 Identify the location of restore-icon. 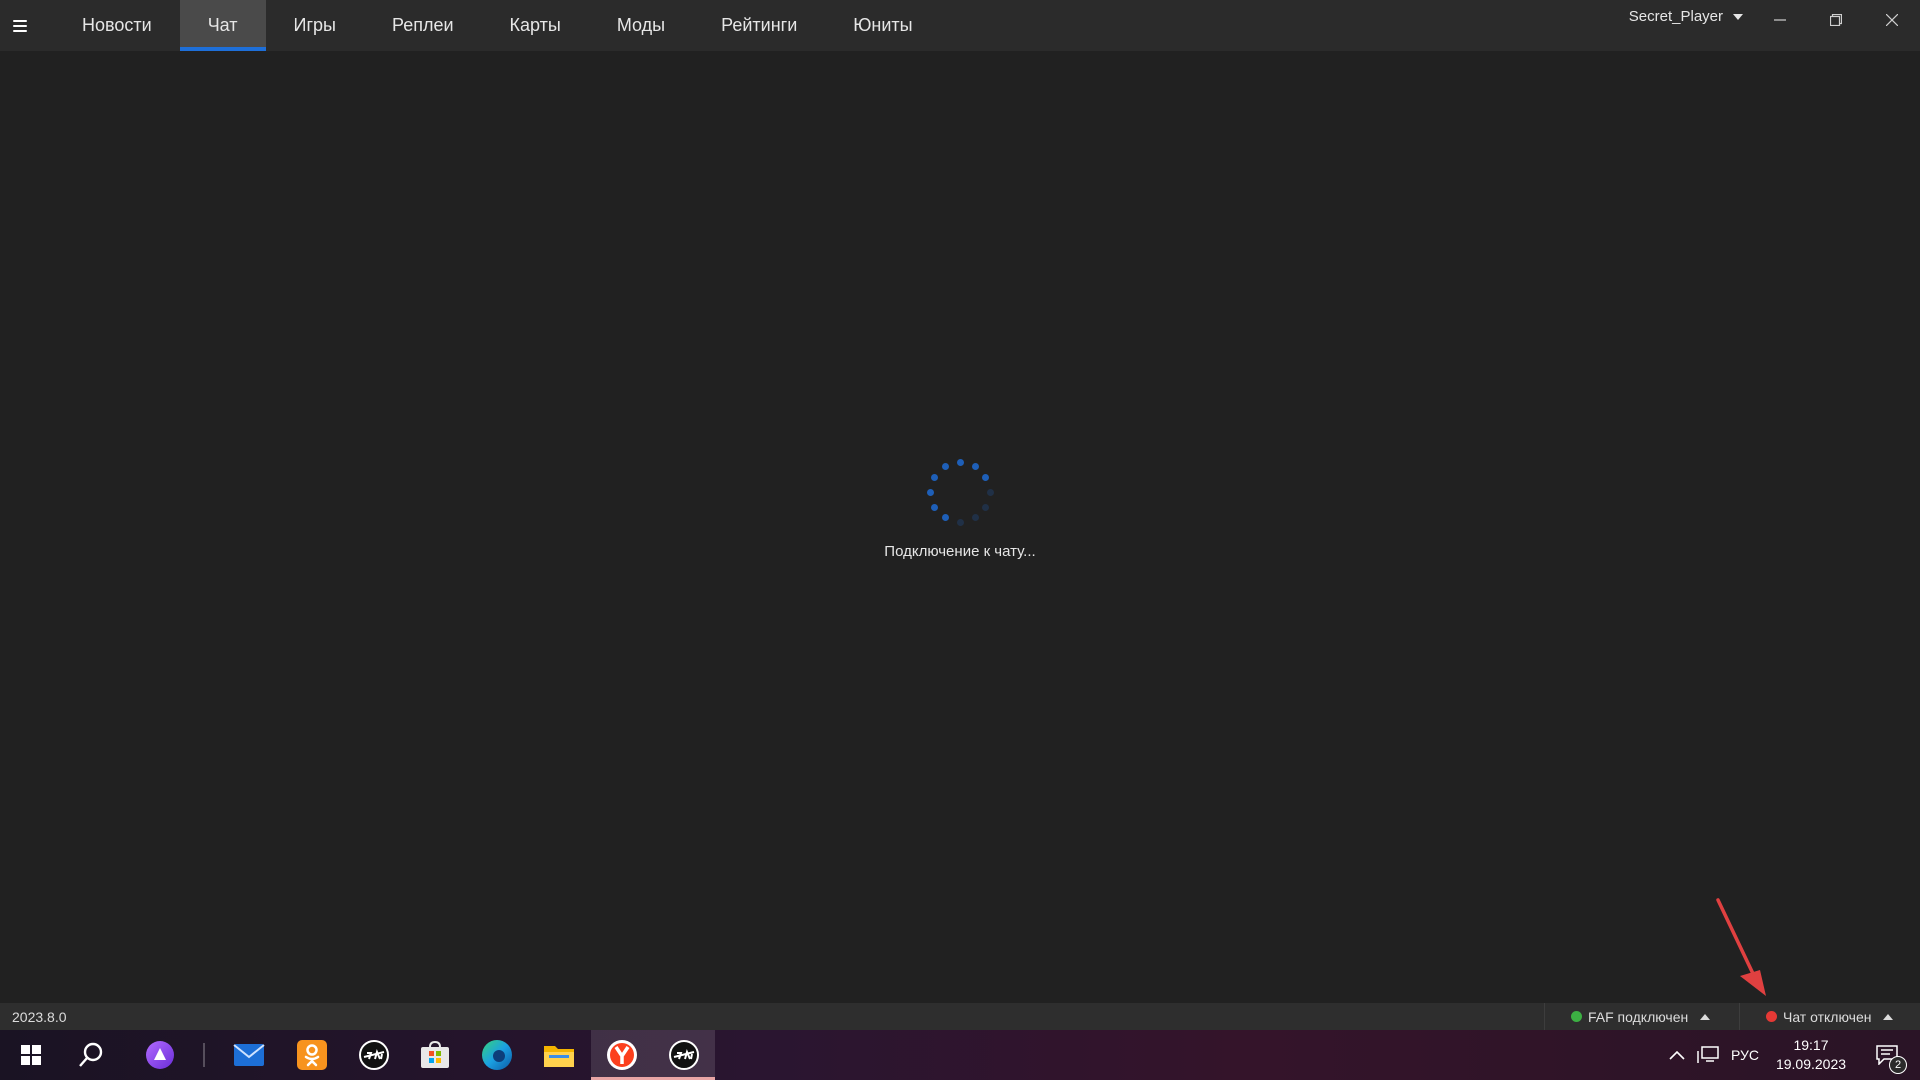
(1836, 20).